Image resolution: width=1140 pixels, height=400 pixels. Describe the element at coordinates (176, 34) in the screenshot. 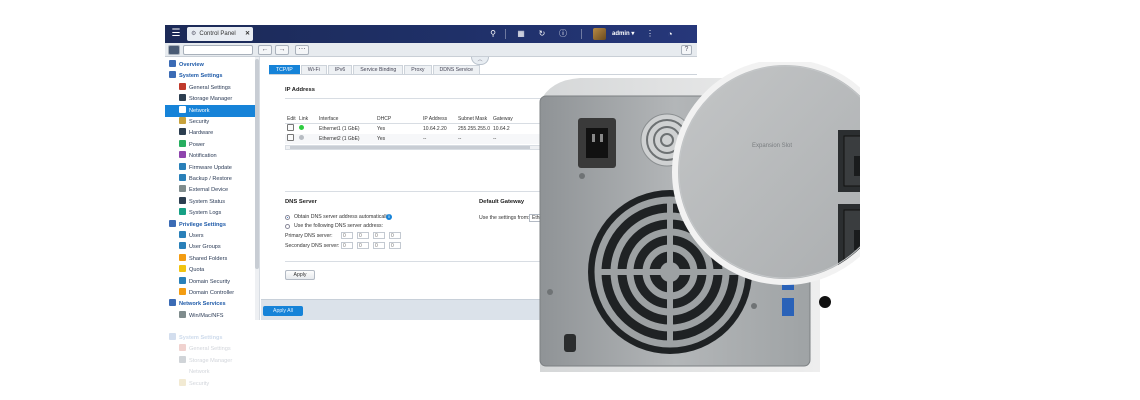

I see `main-menu-icon: ☰` at that location.